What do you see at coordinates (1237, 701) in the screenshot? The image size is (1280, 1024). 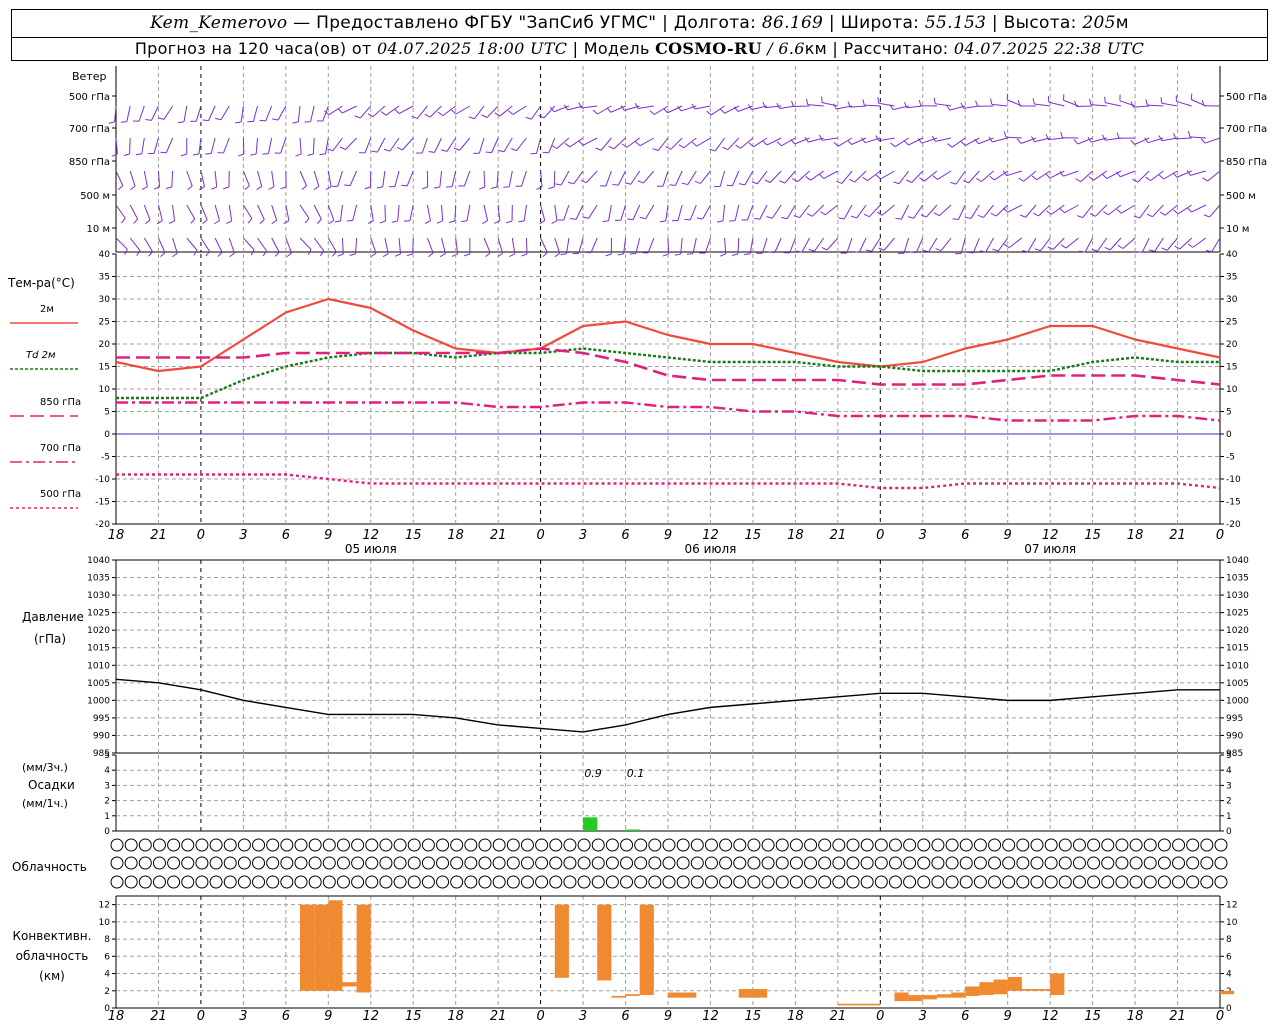 I see `pressure-tick-label-right: 1000` at bounding box center [1237, 701].